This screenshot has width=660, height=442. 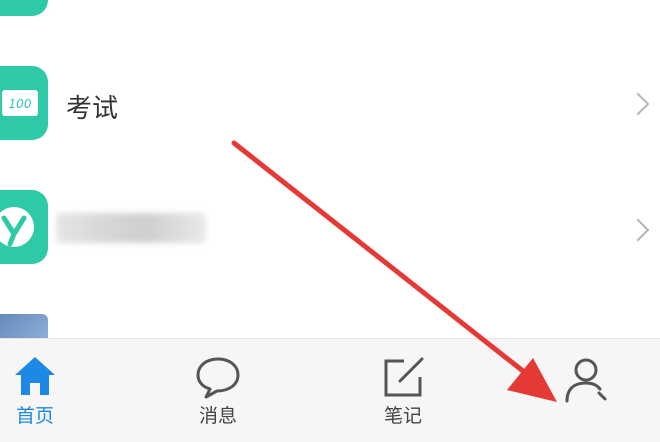 I want to click on tab-notes-label: 笔记, so click(x=402, y=416).